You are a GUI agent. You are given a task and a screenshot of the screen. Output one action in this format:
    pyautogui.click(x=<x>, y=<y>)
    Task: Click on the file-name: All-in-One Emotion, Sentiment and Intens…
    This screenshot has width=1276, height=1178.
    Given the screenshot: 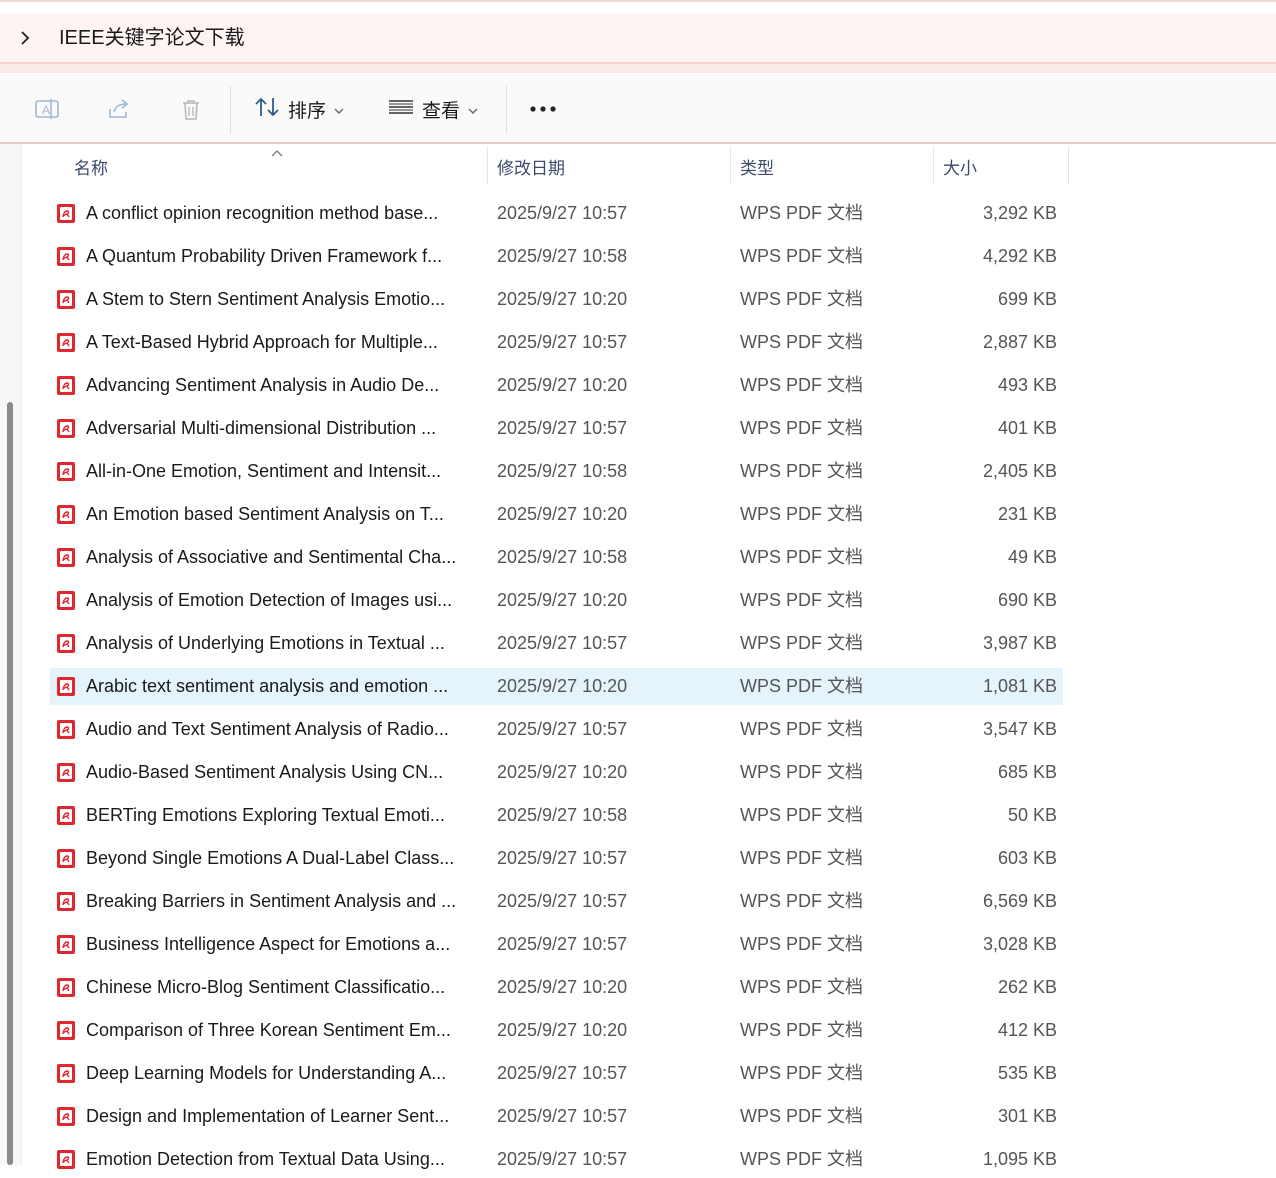 What is the action you would take?
    pyautogui.click(x=264, y=471)
    